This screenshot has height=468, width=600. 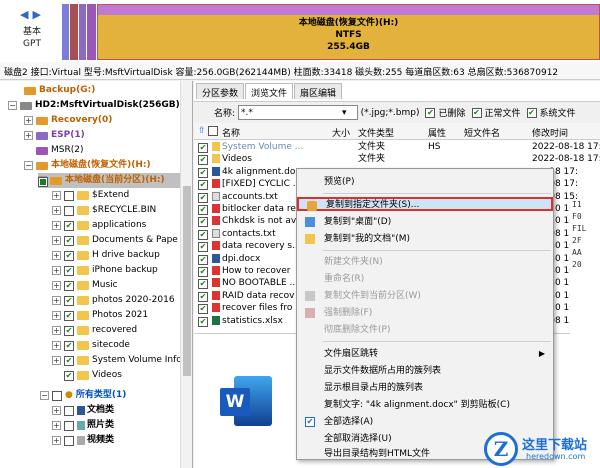 I want to click on file-row: Videos 文件夹 2022-08-18 17:, so click(x=397, y=159).